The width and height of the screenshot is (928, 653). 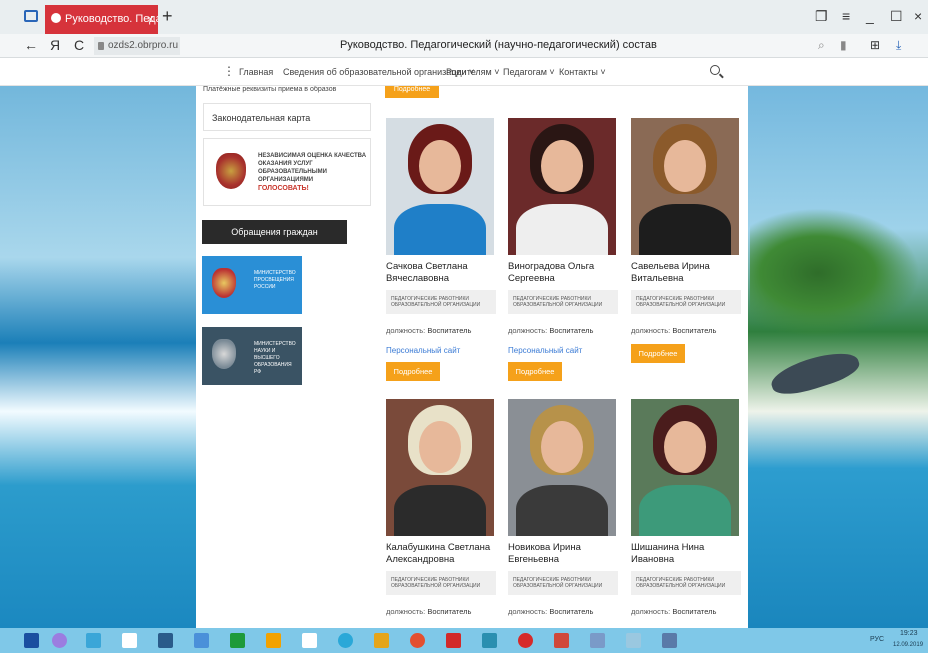 I want to click on cortana-icon, so click(x=59, y=640).